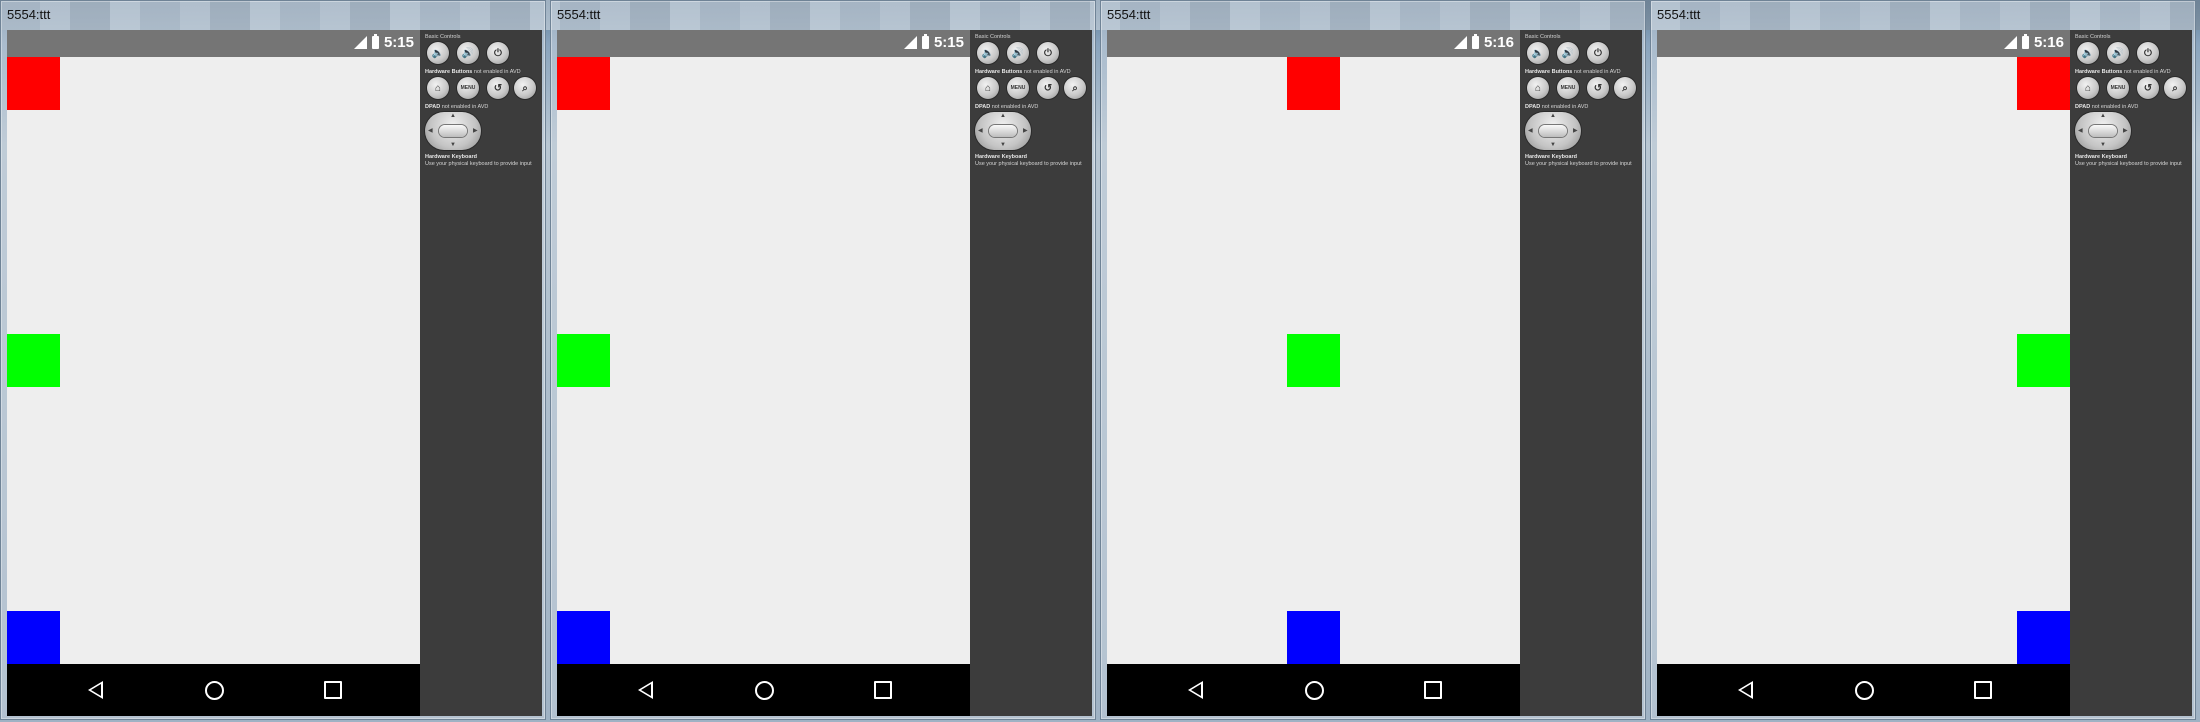 This screenshot has width=2200, height=722. Describe the element at coordinates (453, 145) in the screenshot. I see `dpad-down-icon: ▼` at that location.